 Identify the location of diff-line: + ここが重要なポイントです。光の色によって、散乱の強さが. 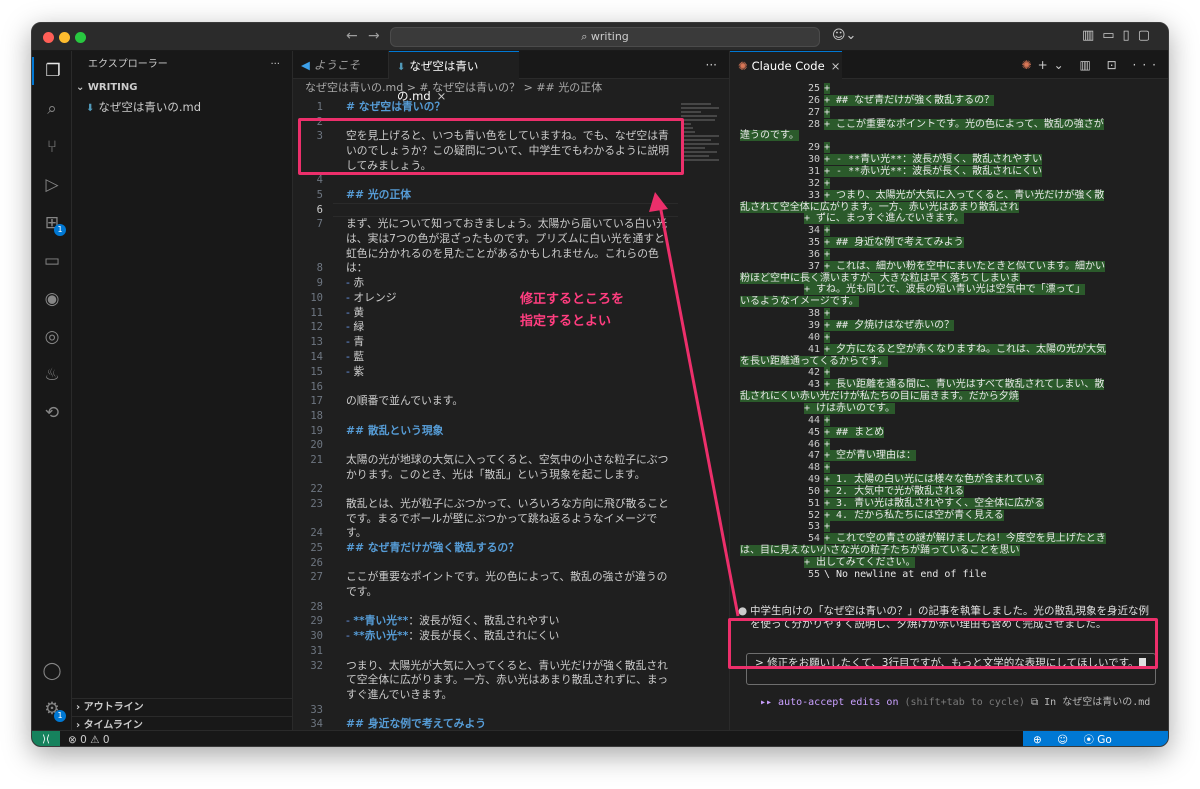
(964, 124).